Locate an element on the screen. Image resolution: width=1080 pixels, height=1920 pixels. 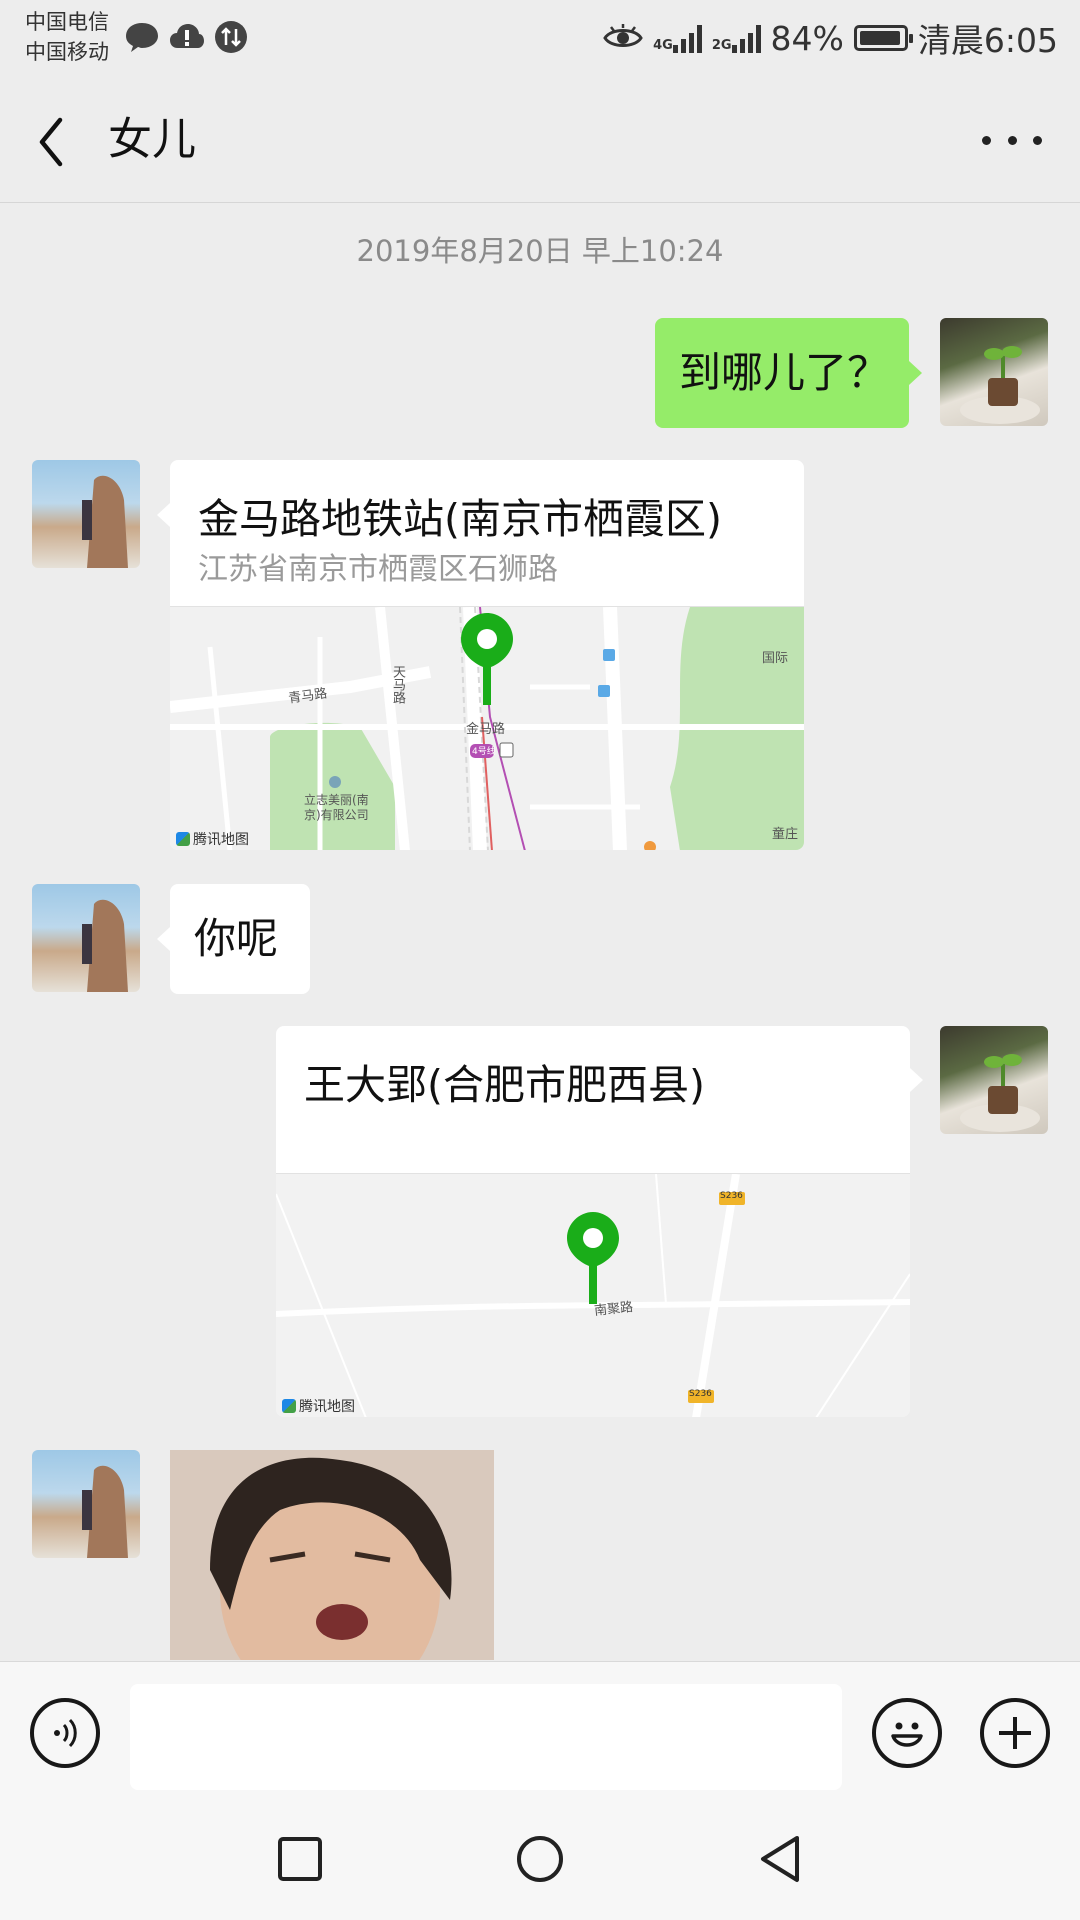
message-timestamp: 2019年8月20日 早上10:24 is located at coordinates (540, 251).